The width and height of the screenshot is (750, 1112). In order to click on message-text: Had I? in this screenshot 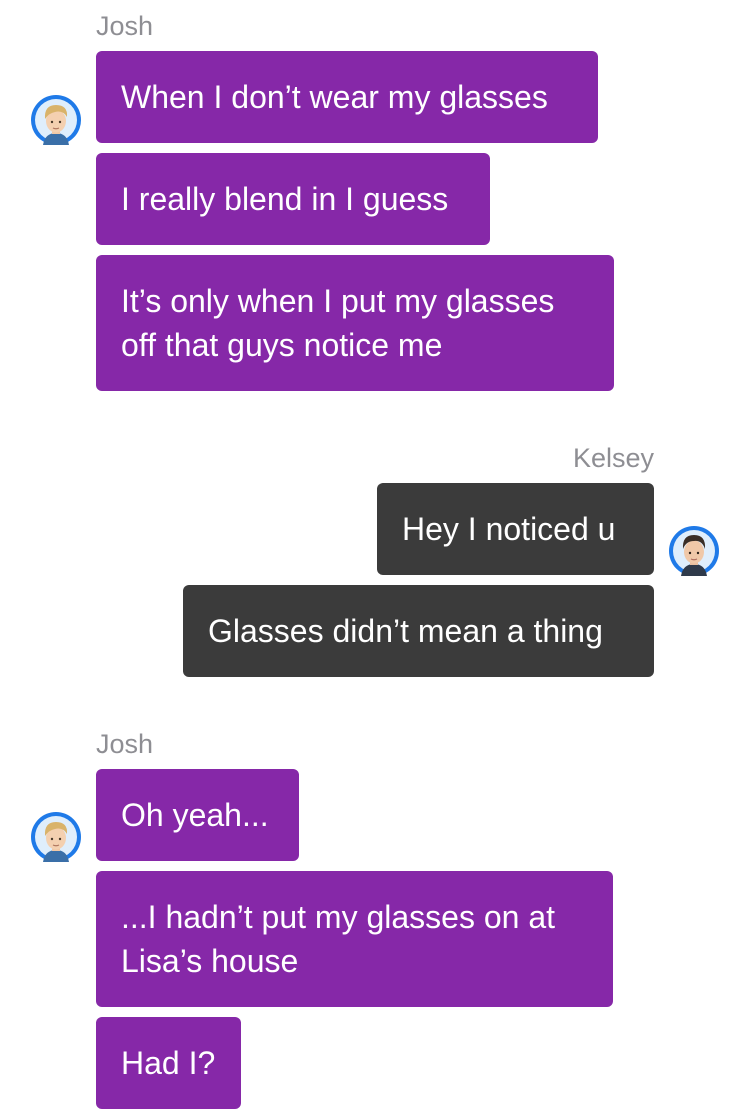, I will do `click(168, 1063)`.